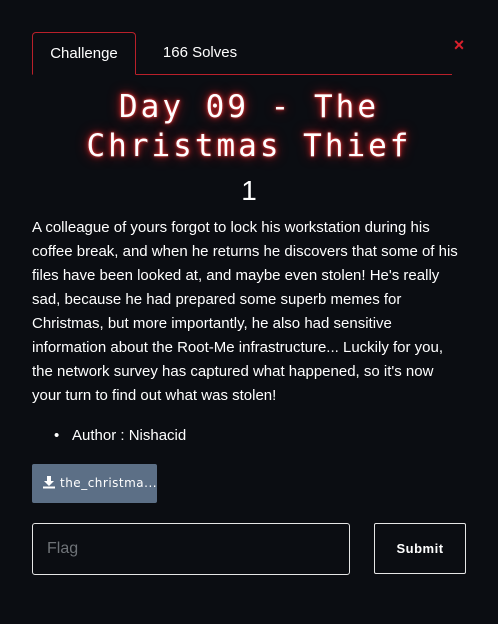 The width and height of the screenshot is (498, 624). What do you see at coordinates (200, 53) in the screenshot?
I see `tab-solves: 166 Solves` at bounding box center [200, 53].